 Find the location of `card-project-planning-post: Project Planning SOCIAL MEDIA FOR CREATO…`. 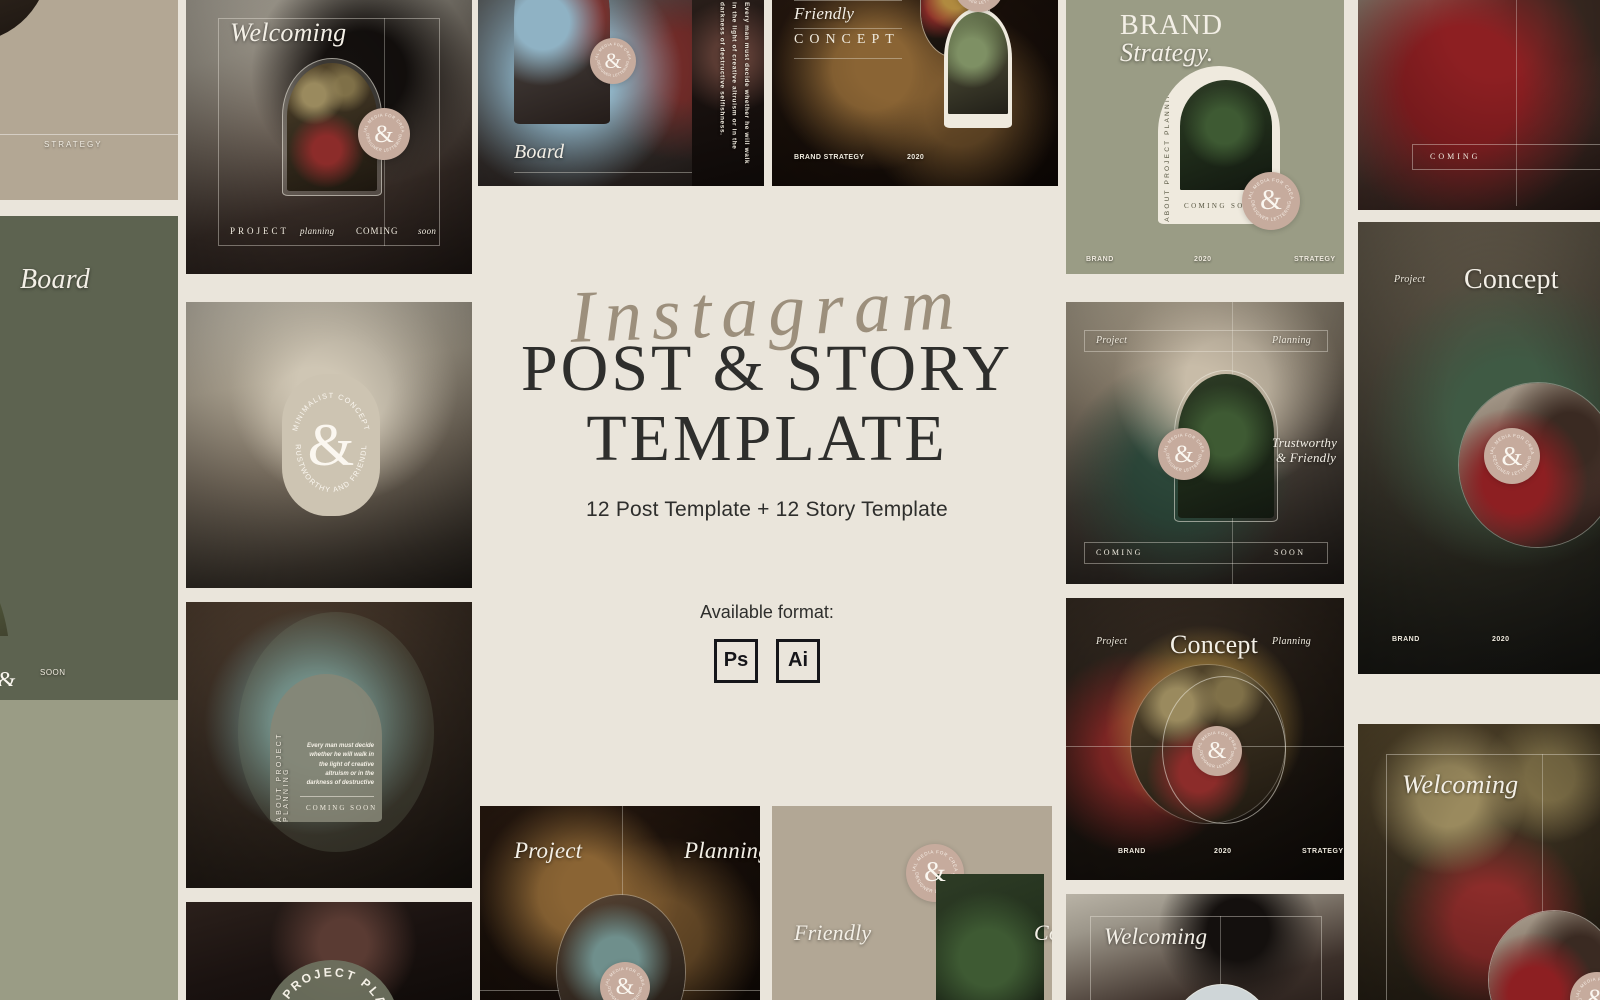

card-project-planning-post: Project Planning SOCIAL MEDIA FOR CREATO… is located at coordinates (1205, 443).